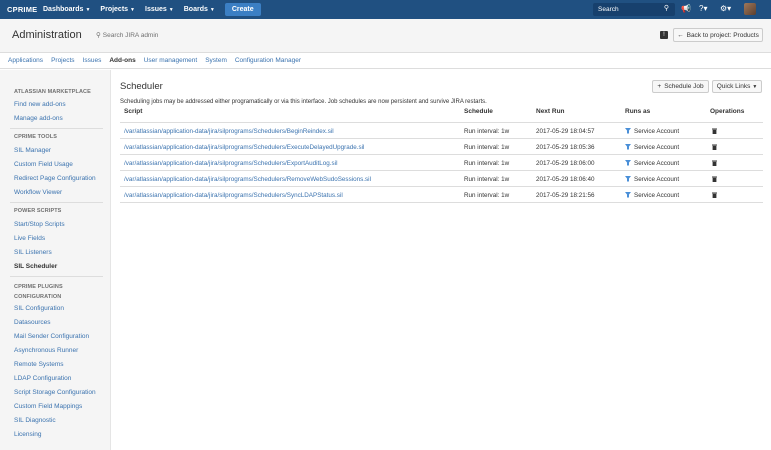  Describe the element at coordinates (29, 238) in the screenshot. I see `sidebar-item-live-fields: Live Fields` at that location.